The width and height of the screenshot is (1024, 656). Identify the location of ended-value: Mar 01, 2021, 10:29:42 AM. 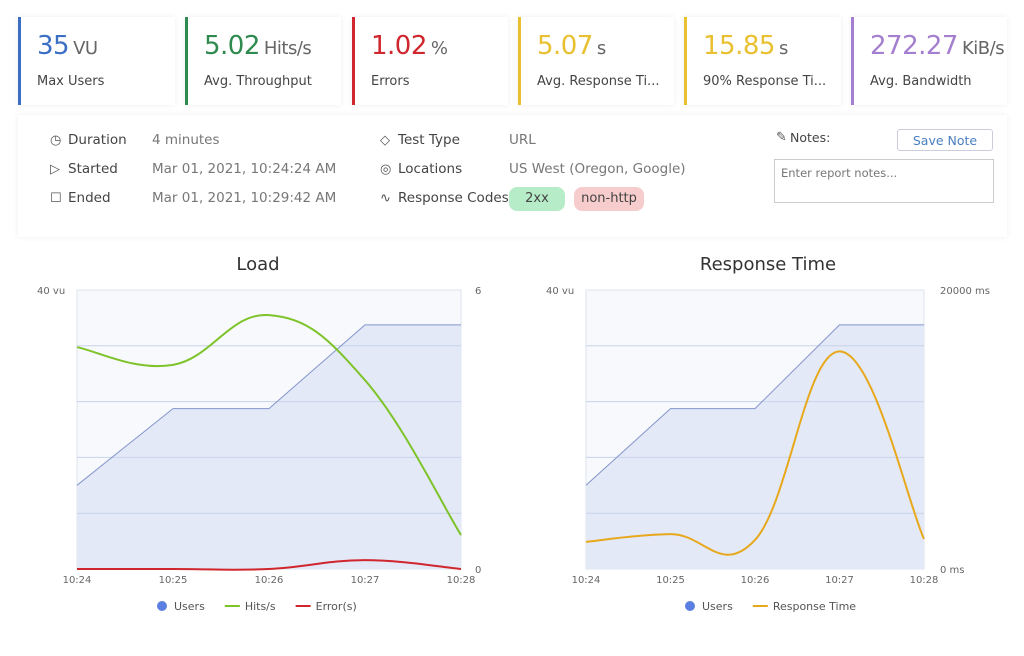
(244, 198).